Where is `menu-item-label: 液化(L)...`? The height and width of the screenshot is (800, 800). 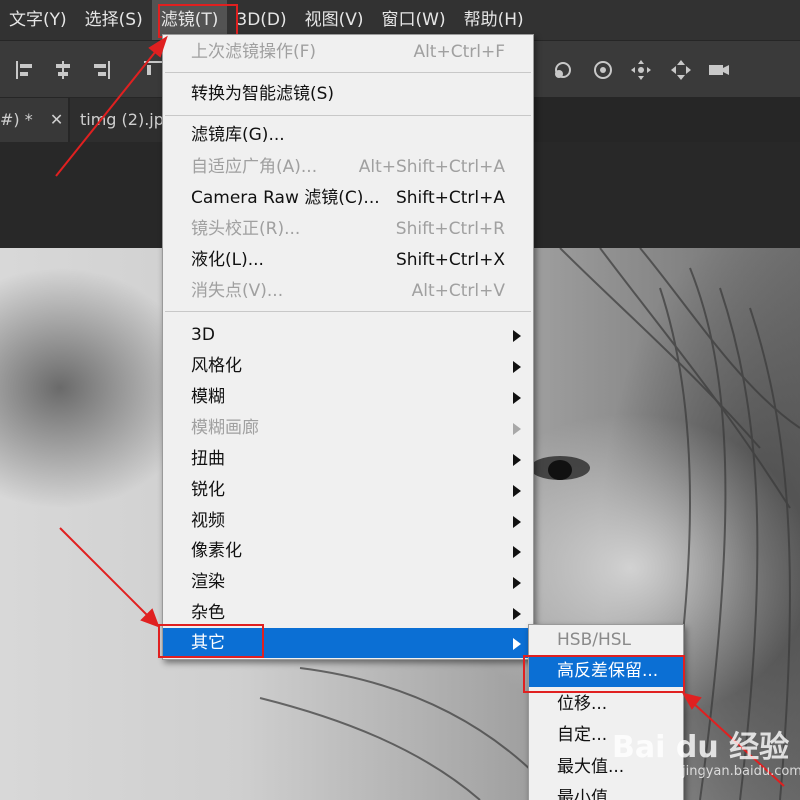 menu-item-label: 液化(L)... is located at coordinates (227, 260).